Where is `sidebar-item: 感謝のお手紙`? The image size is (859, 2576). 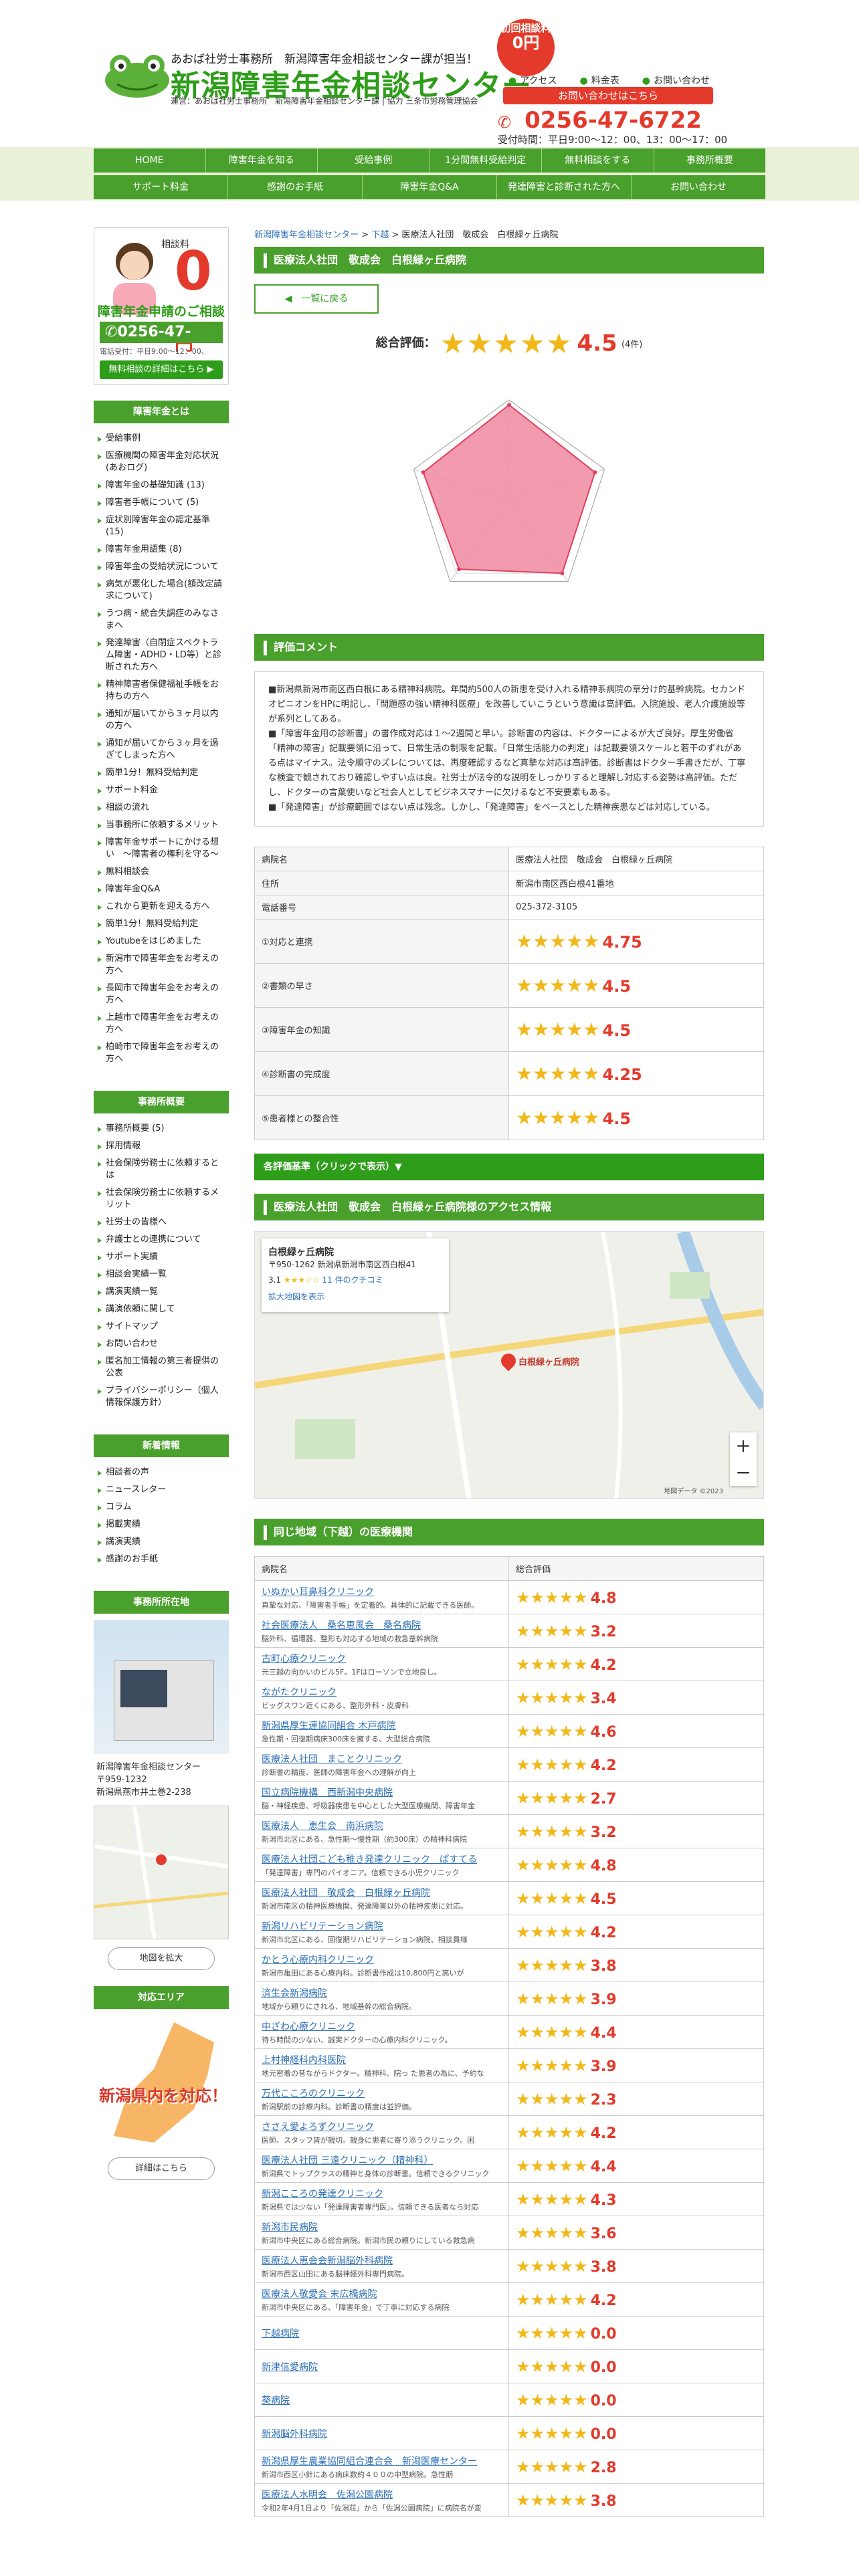
sidebar-item: 感謝のお手紙 is located at coordinates (161, 1559).